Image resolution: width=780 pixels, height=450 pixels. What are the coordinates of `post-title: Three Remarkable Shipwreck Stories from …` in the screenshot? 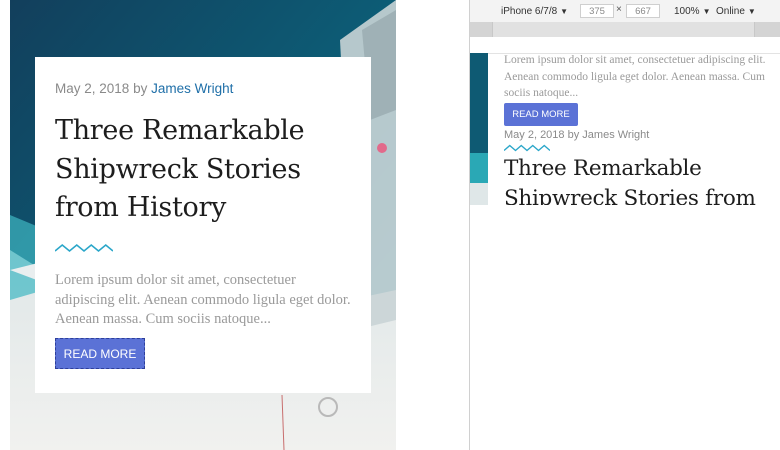 It's located at (205, 170).